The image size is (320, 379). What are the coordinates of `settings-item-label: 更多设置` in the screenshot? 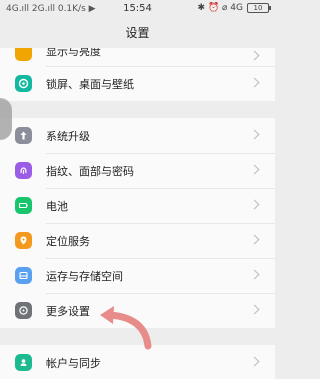 It's located at (68, 311).